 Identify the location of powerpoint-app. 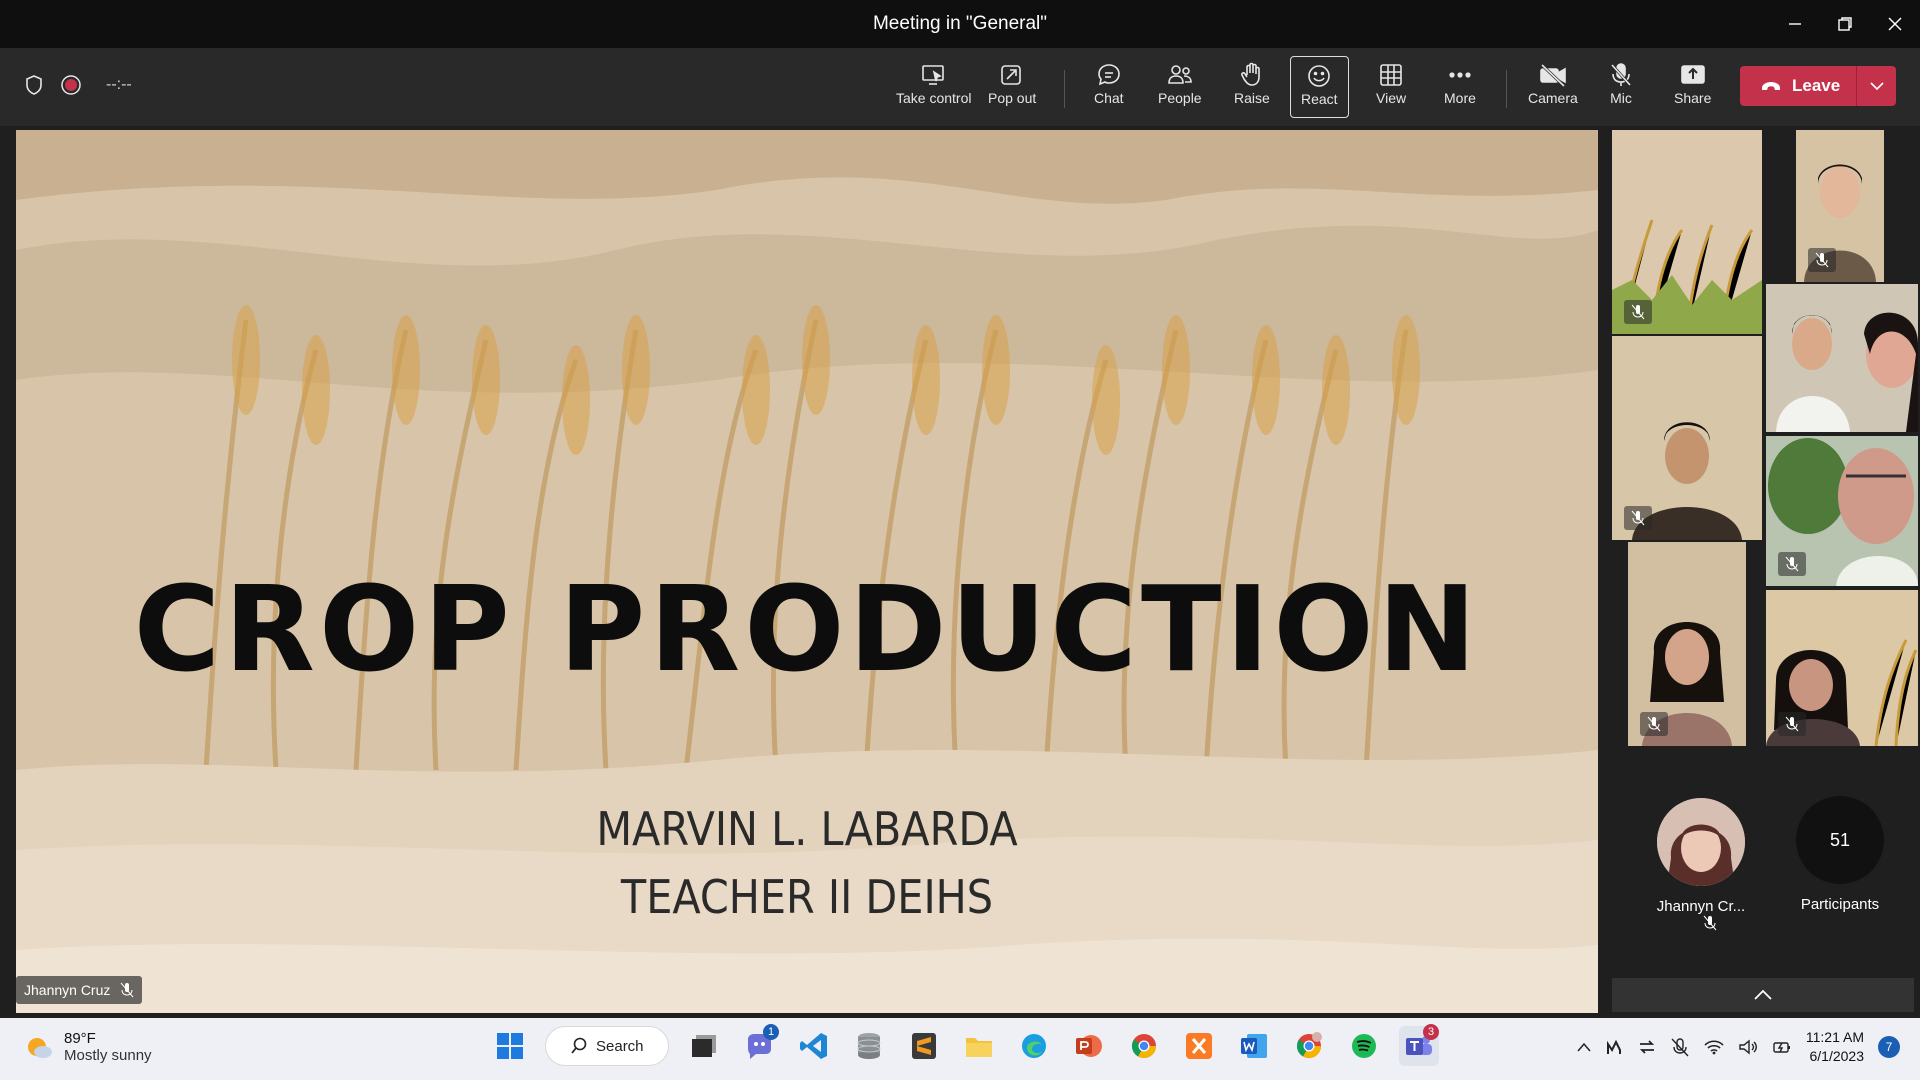
(1089, 1046).